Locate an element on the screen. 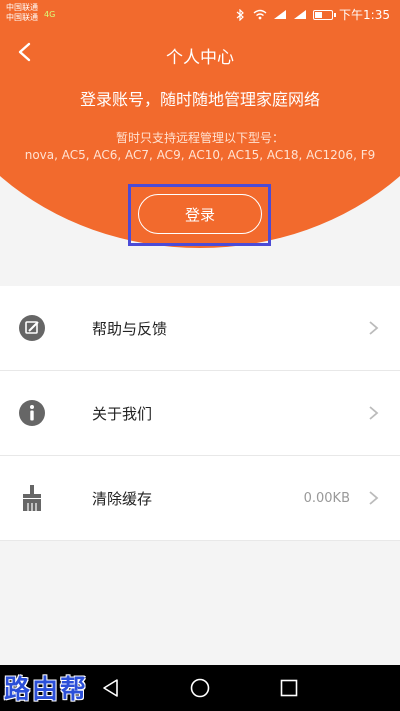  menu-item-about-us: 关于我们 is located at coordinates (200, 413).